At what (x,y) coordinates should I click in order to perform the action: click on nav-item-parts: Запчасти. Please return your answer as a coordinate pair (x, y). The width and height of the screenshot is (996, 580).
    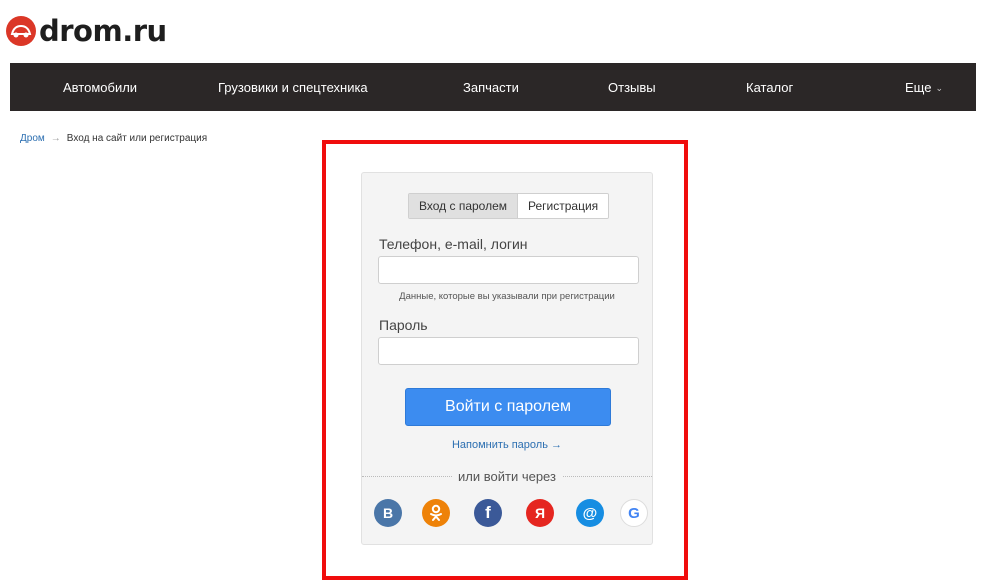
    Looking at the image, I should click on (491, 87).